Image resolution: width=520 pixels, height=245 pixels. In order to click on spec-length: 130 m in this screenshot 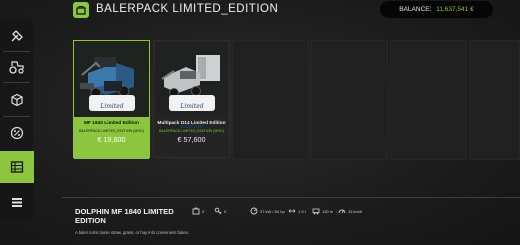, I will do `click(322, 211)`.